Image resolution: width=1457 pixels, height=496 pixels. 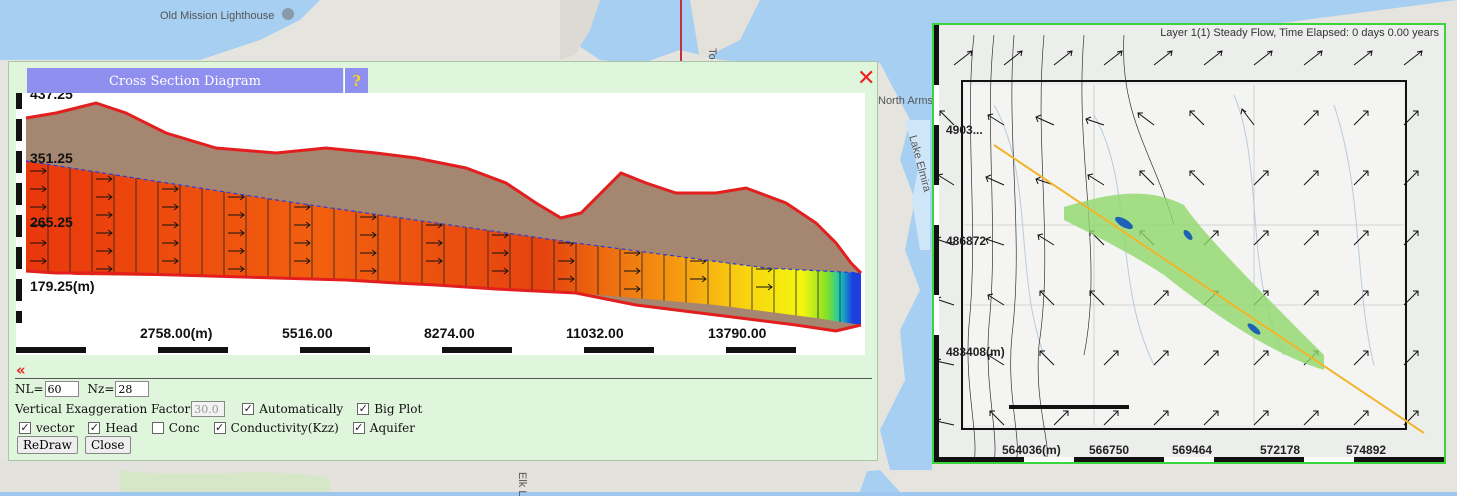 What do you see at coordinates (866, 79) in the screenshot?
I see `close-icon: ✕` at bounding box center [866, 79].